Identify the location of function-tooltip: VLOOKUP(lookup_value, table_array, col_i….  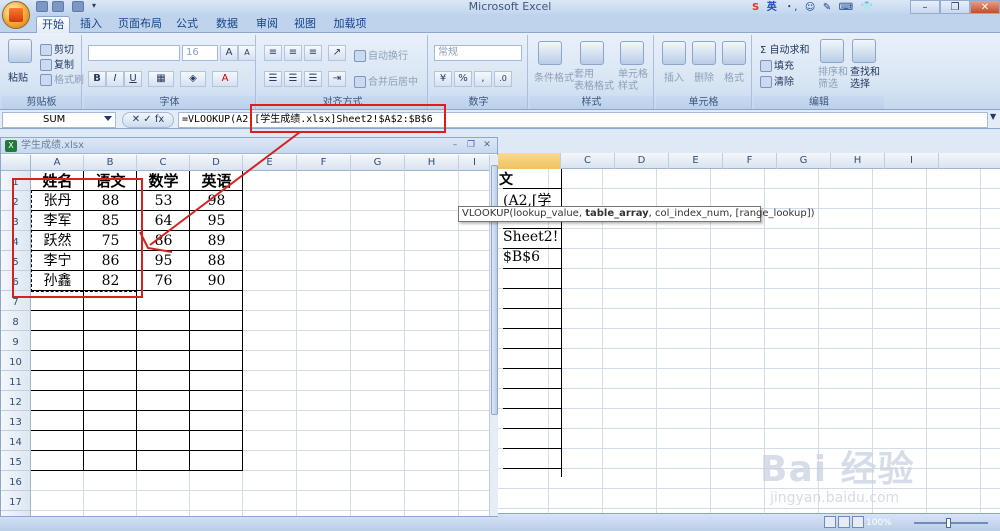
(636, 214).